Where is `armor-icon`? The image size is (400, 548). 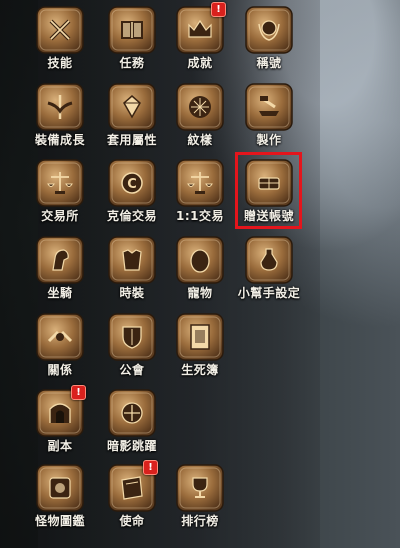 armor-icon is located at coordinates (132, 260).